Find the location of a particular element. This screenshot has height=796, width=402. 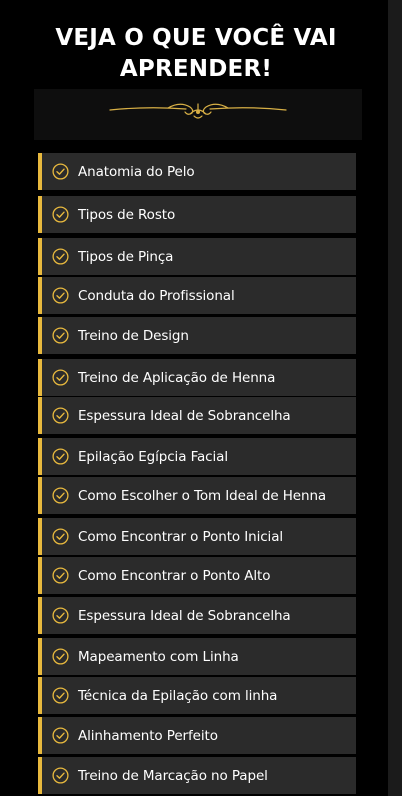

topic-label: Treino de Aplicação de Henna is located at coordinates (177, 377).